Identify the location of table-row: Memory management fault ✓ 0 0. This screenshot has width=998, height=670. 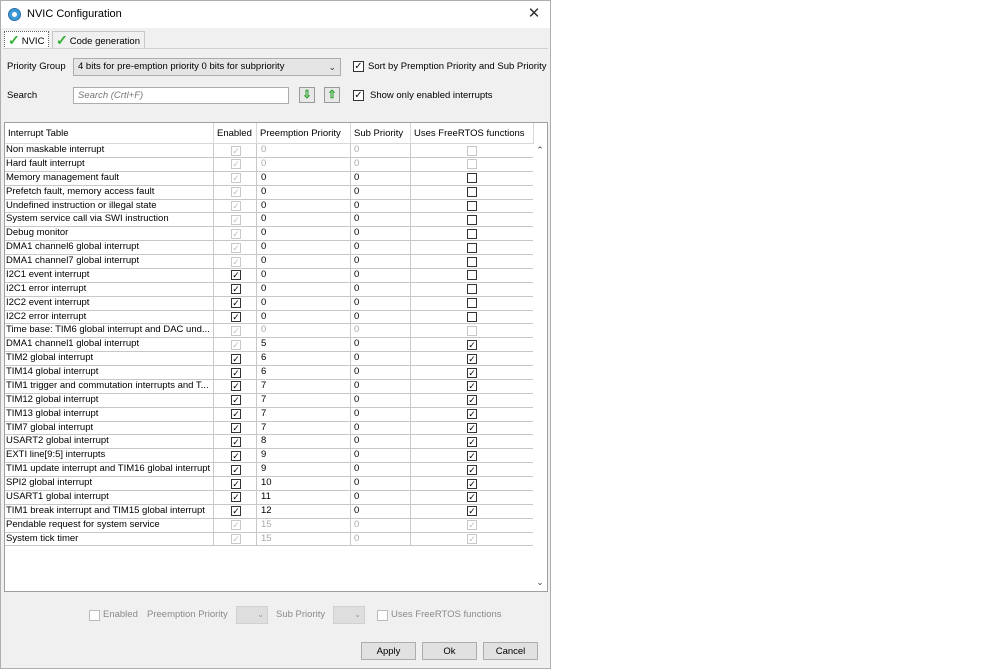
(269, 178).